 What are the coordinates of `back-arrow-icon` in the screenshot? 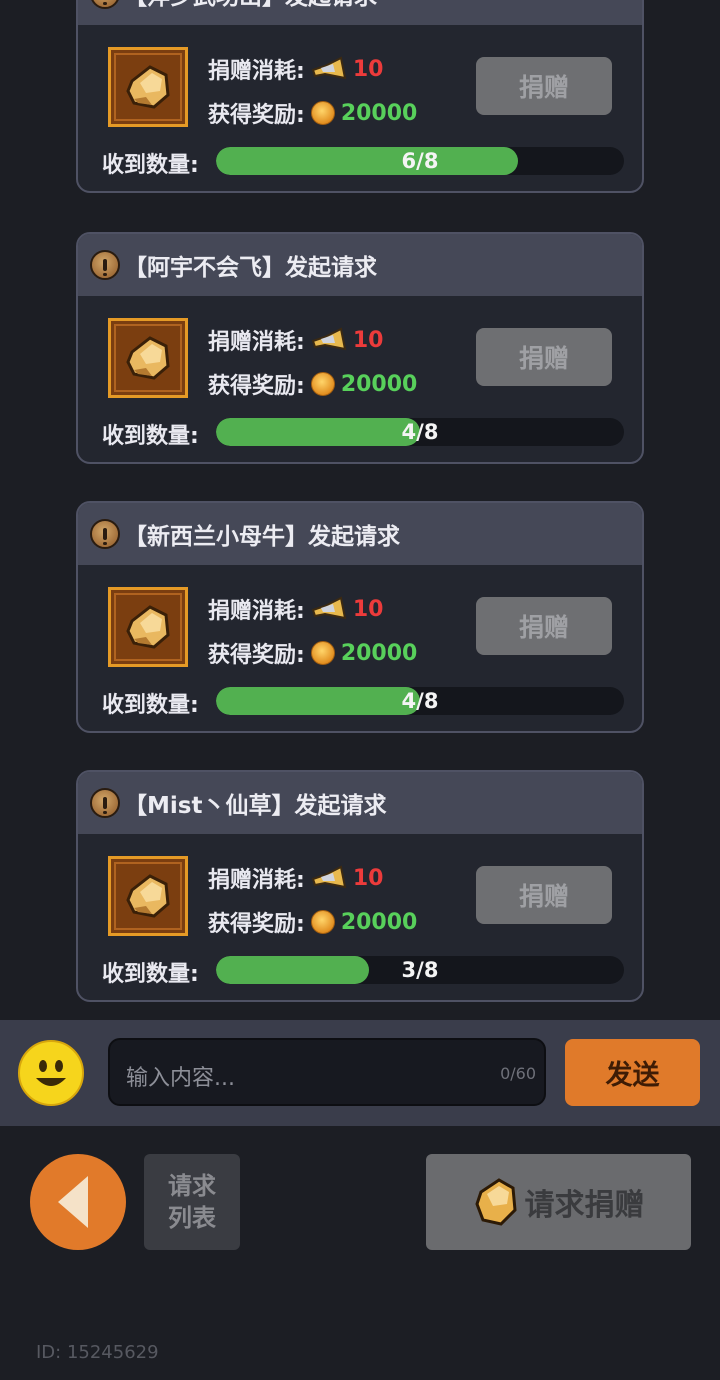 It's located at (73, 1202).